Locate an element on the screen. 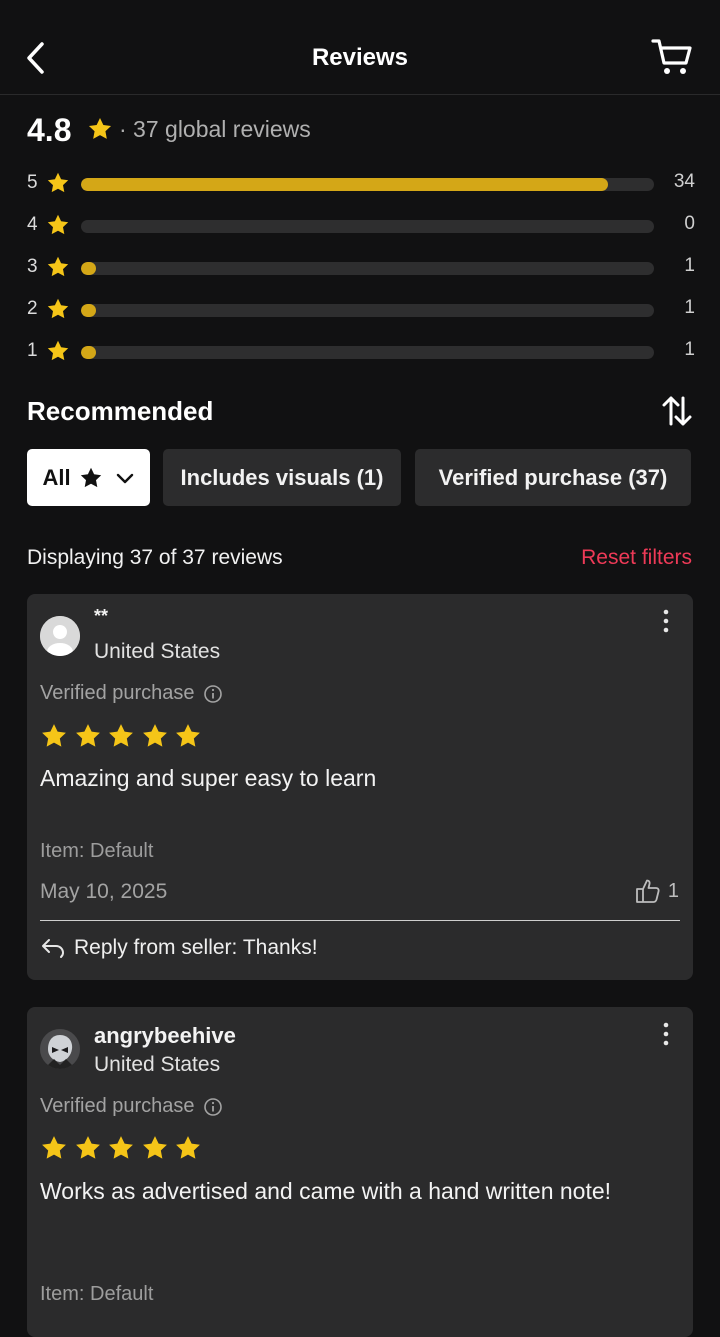  sort-arrows-icon is located at coordinates (677, 411).